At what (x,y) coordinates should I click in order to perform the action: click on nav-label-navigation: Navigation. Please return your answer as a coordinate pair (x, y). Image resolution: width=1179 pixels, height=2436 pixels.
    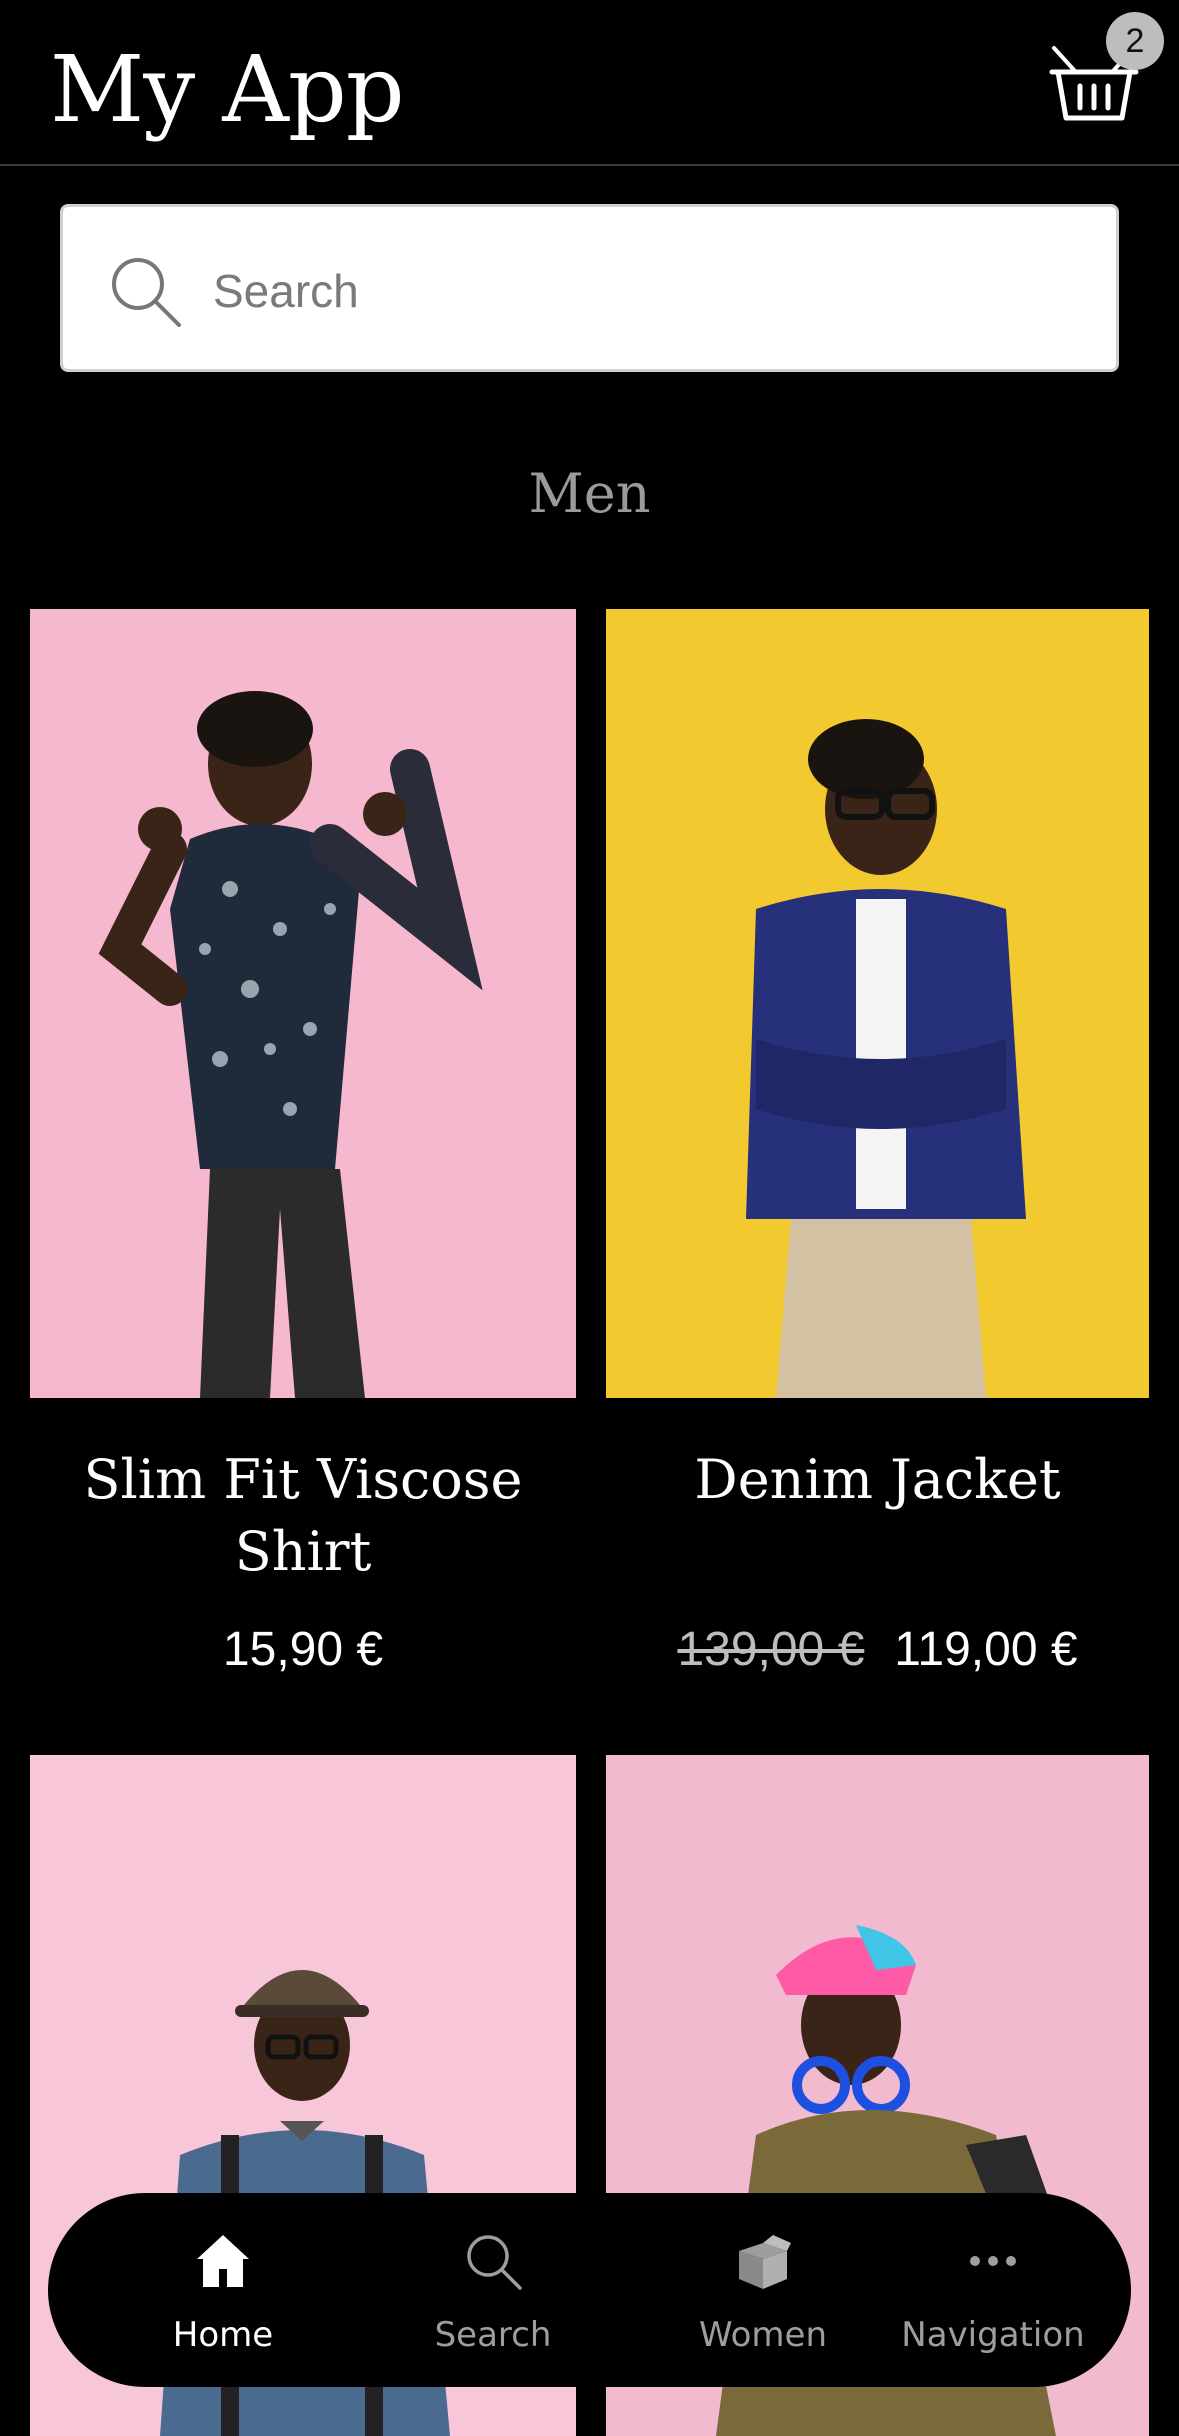
    Looking at the image, I should click on (993, 2335).